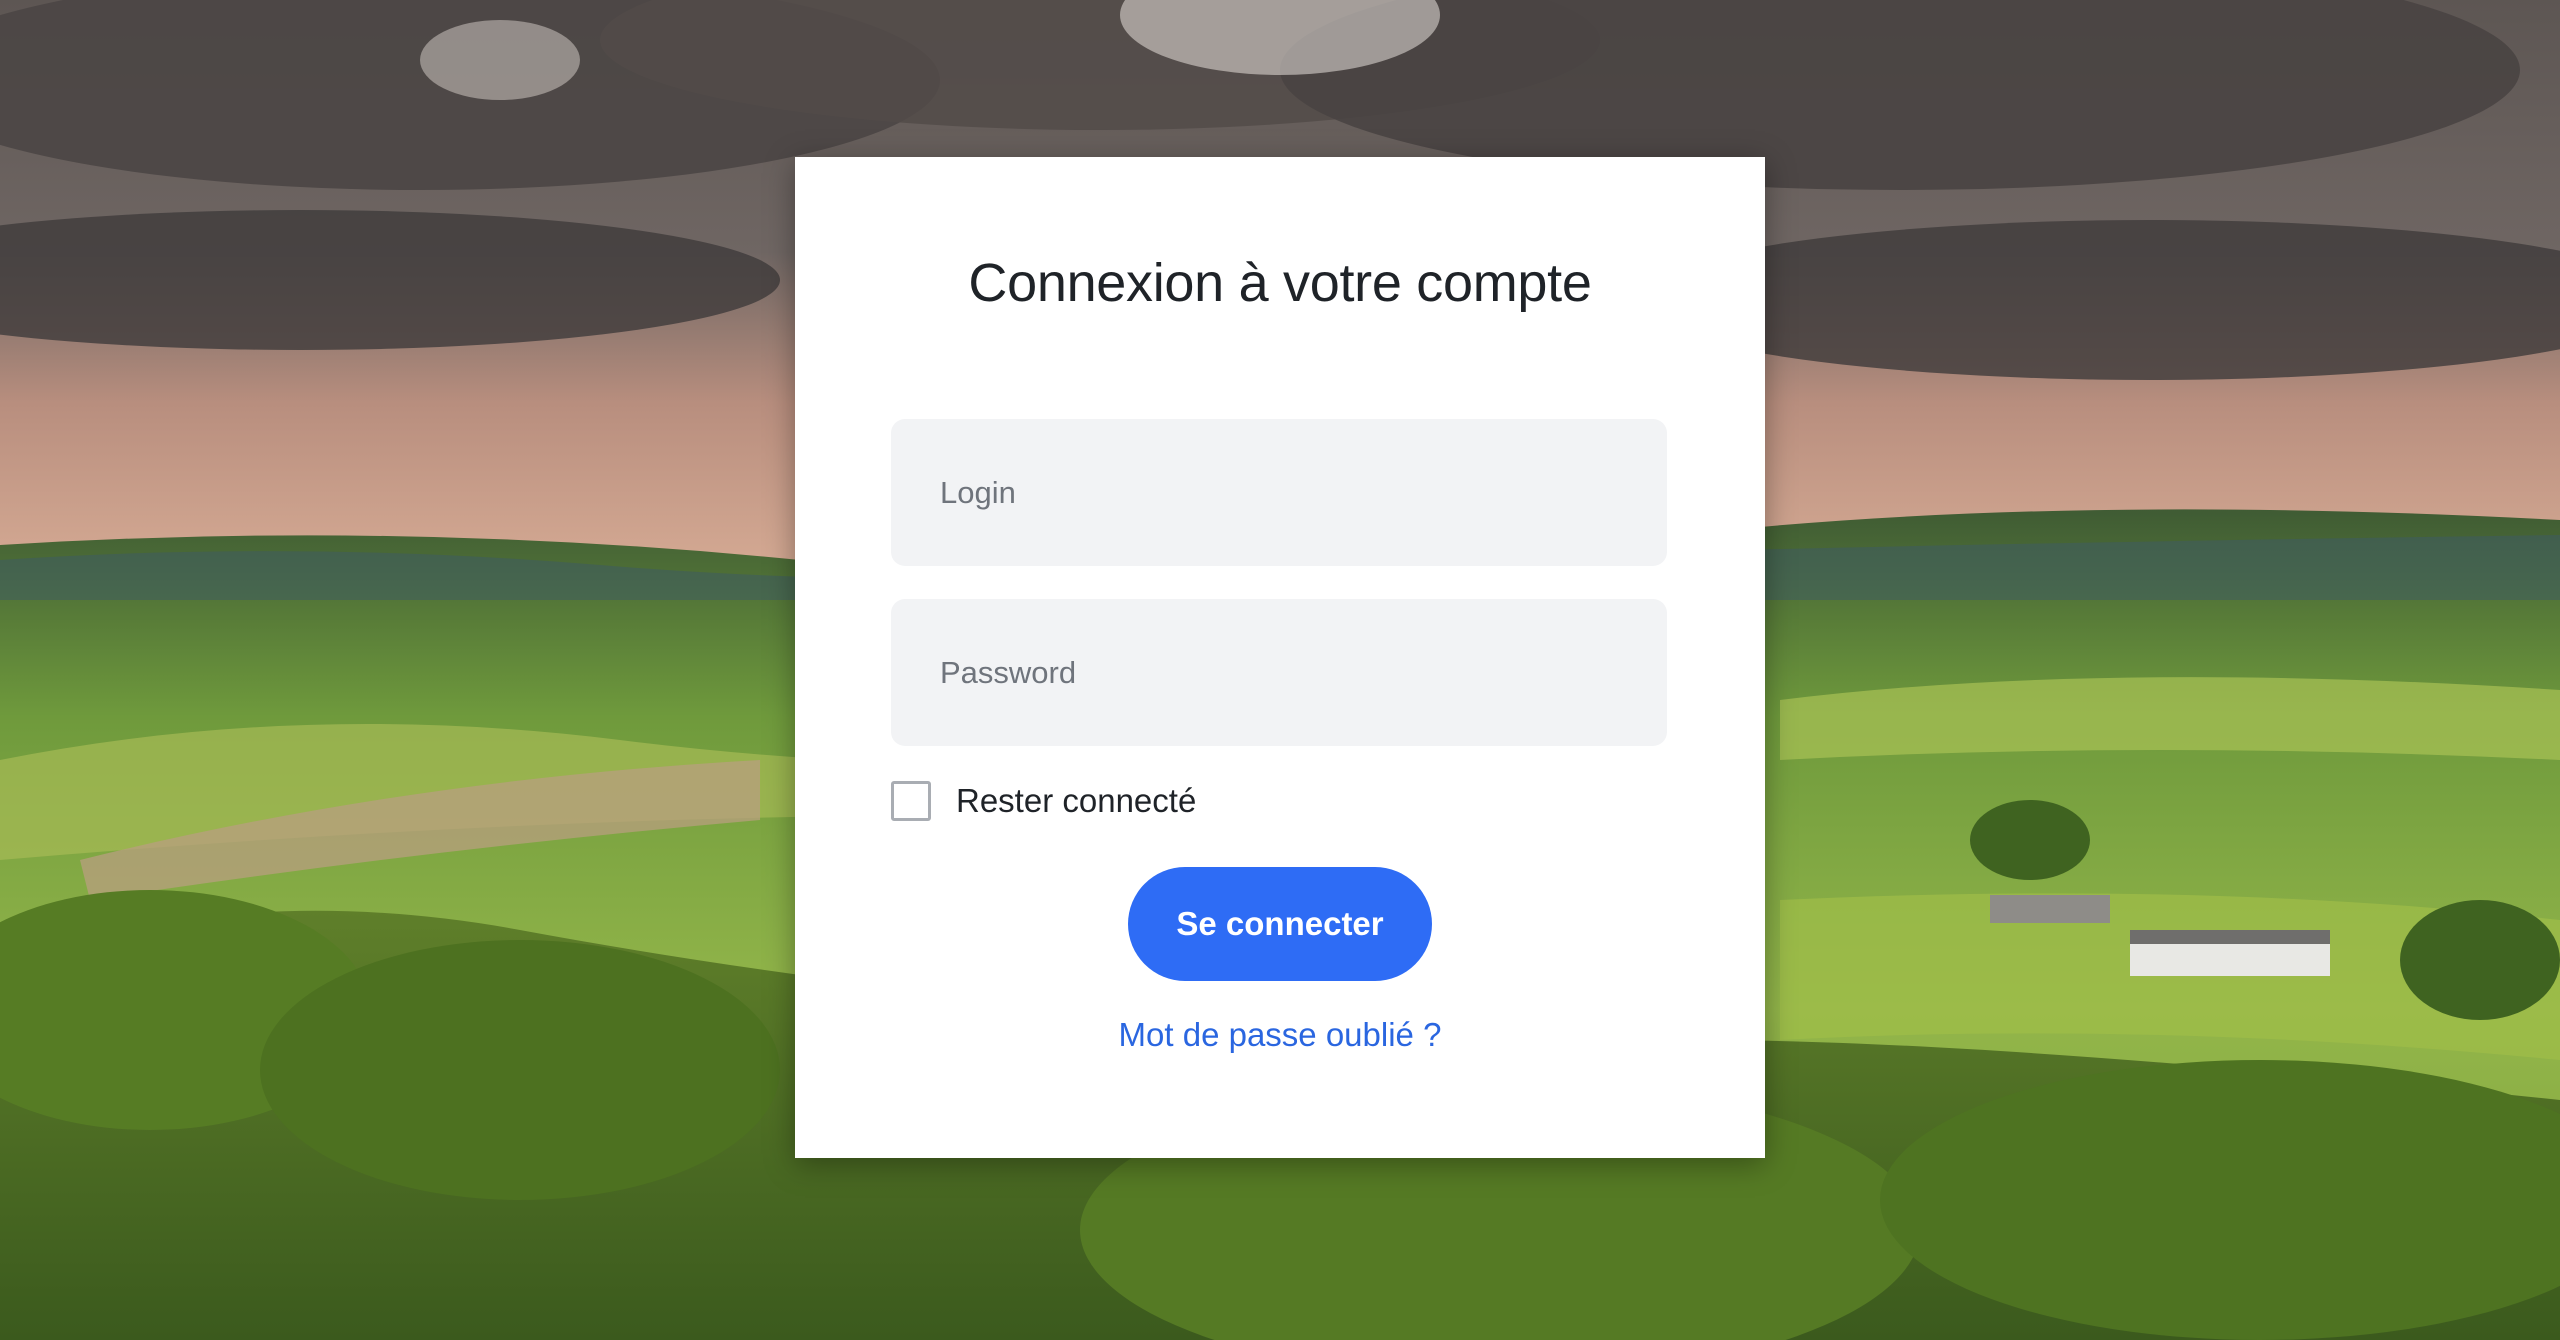  I want to click on remember-me-label: Rester connecté, so click(1076, 801).